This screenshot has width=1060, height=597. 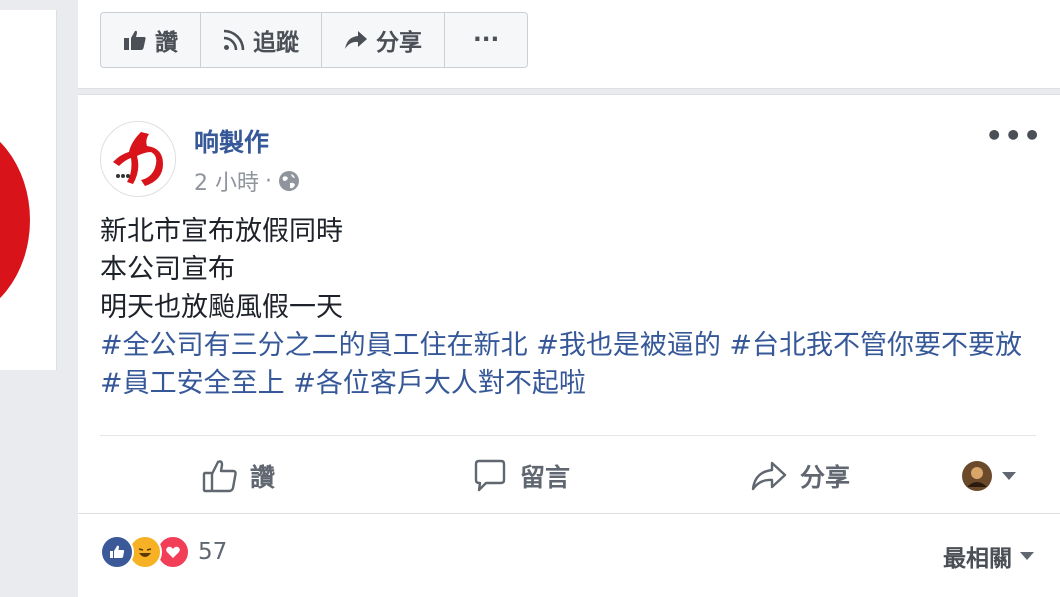 I want to click on more-options-button: ···, so click(x=486, y=40).